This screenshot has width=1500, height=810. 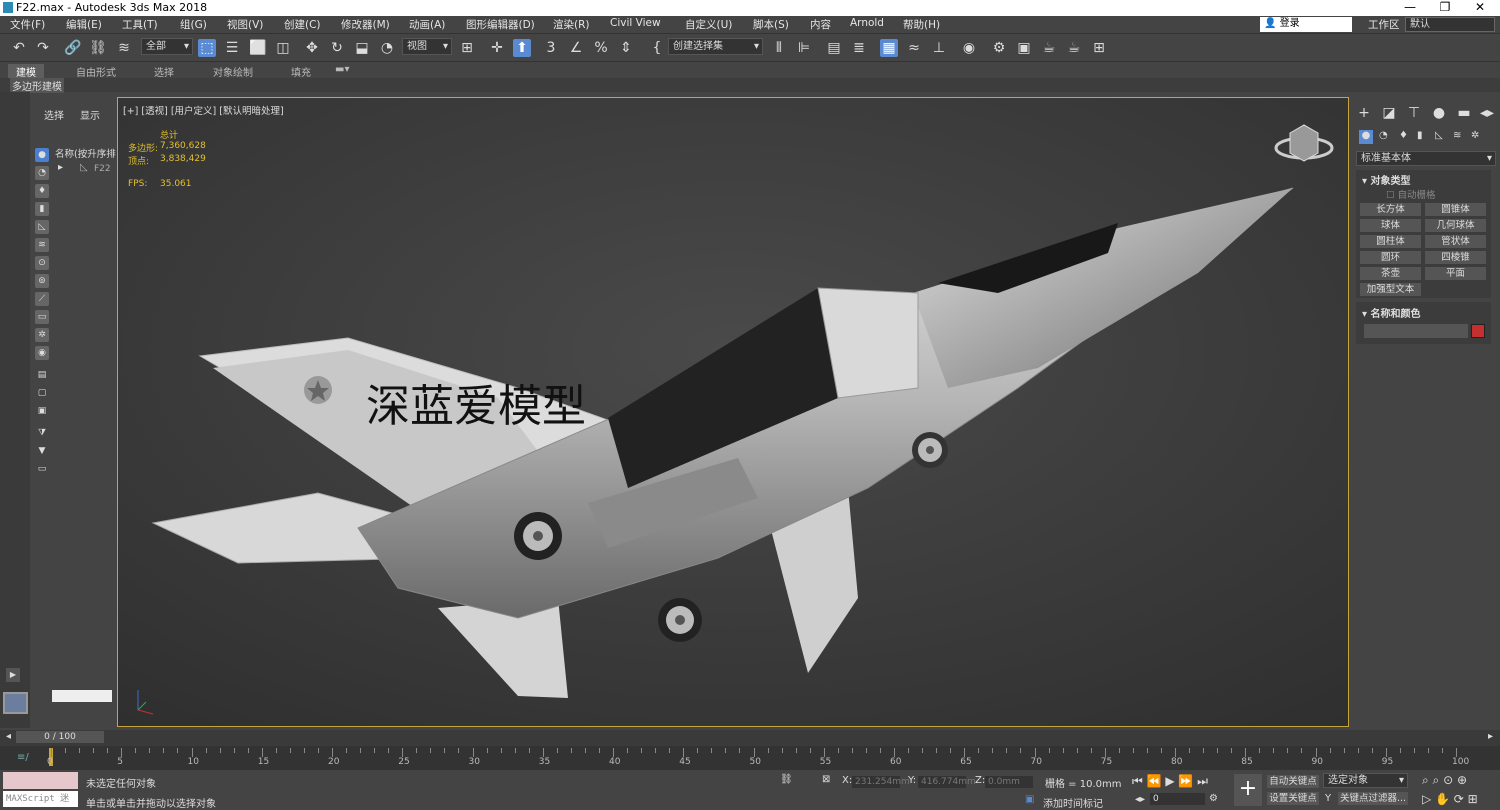 What do you see at coordinates (1439, 135) in the screenshot?
I see `helpers-icon: ◺` at bounding box center [1439, 135].